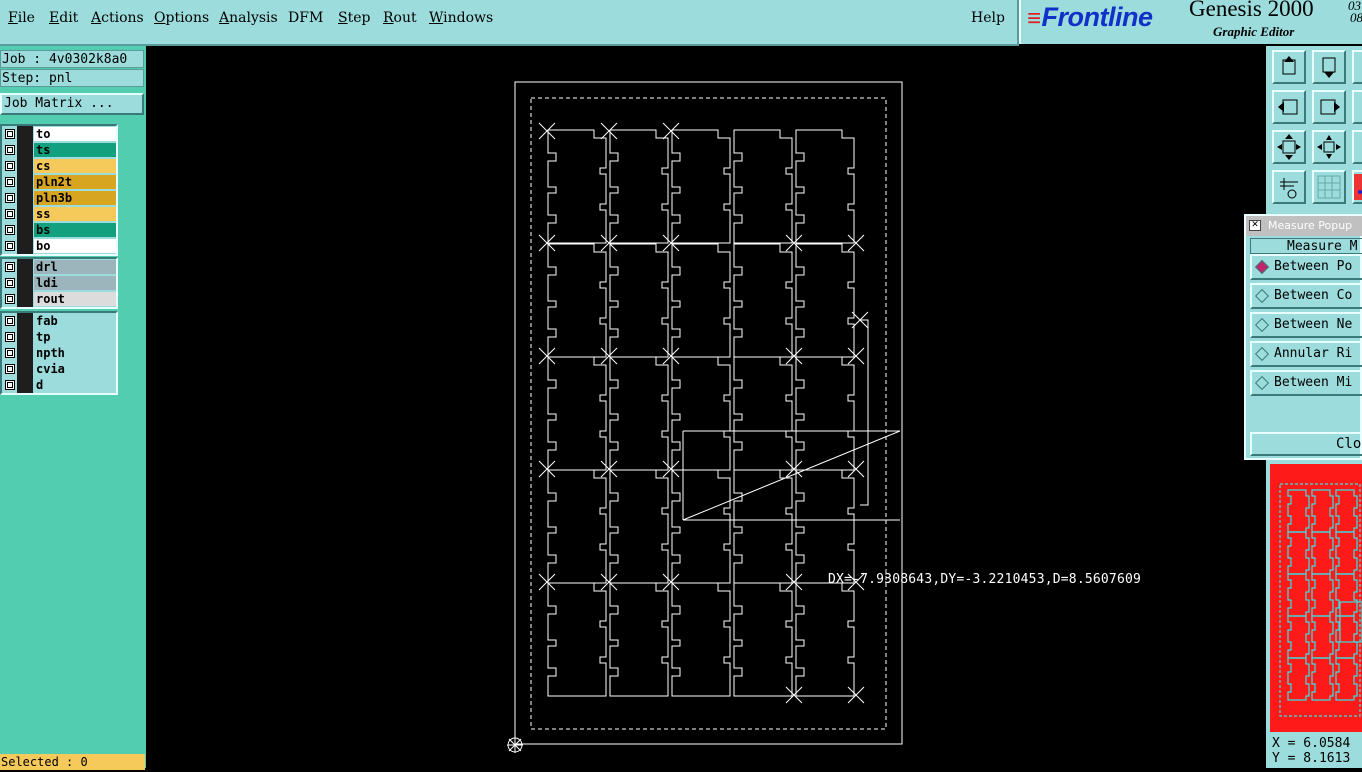 The width and height of the screenshot is (1362, 772). What do you see at coordinates (400, 18) in the screenshot?
I see `menu-rout: Rout` at bounding box center [400, 18].